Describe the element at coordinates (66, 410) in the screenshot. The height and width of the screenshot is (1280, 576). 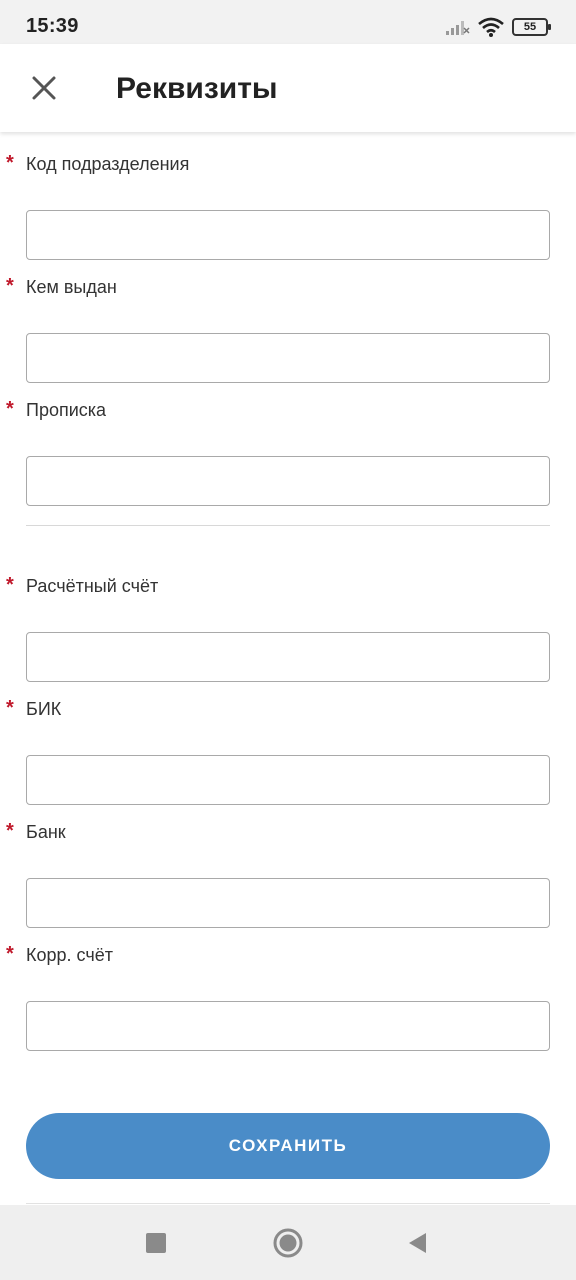
I see `field-label: Прописка` at that location.